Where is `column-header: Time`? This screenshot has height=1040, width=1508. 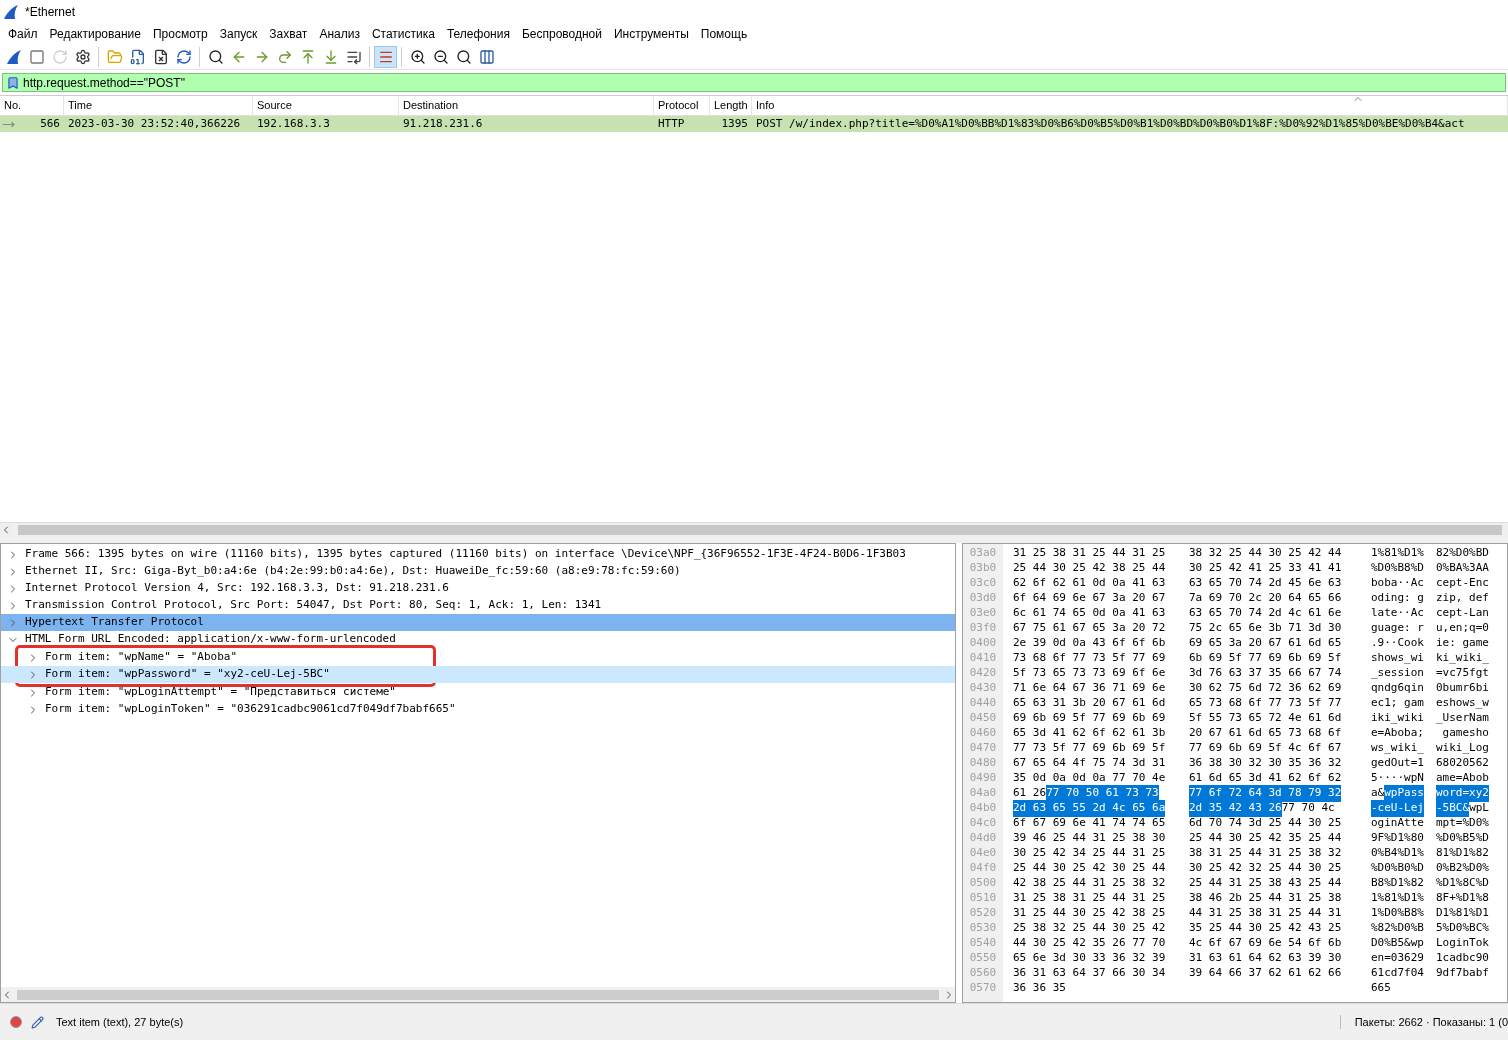 column-header: Time is located at coordinates (158, 105).